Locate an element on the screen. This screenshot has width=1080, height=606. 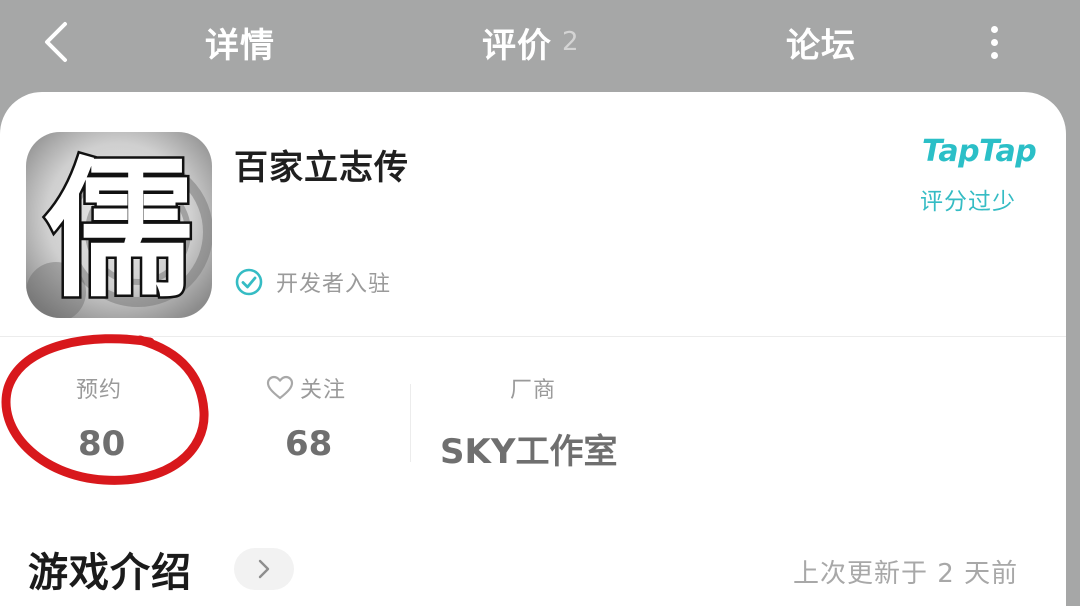
rating-note: 评分过少 is located at coordinates (968, 202).